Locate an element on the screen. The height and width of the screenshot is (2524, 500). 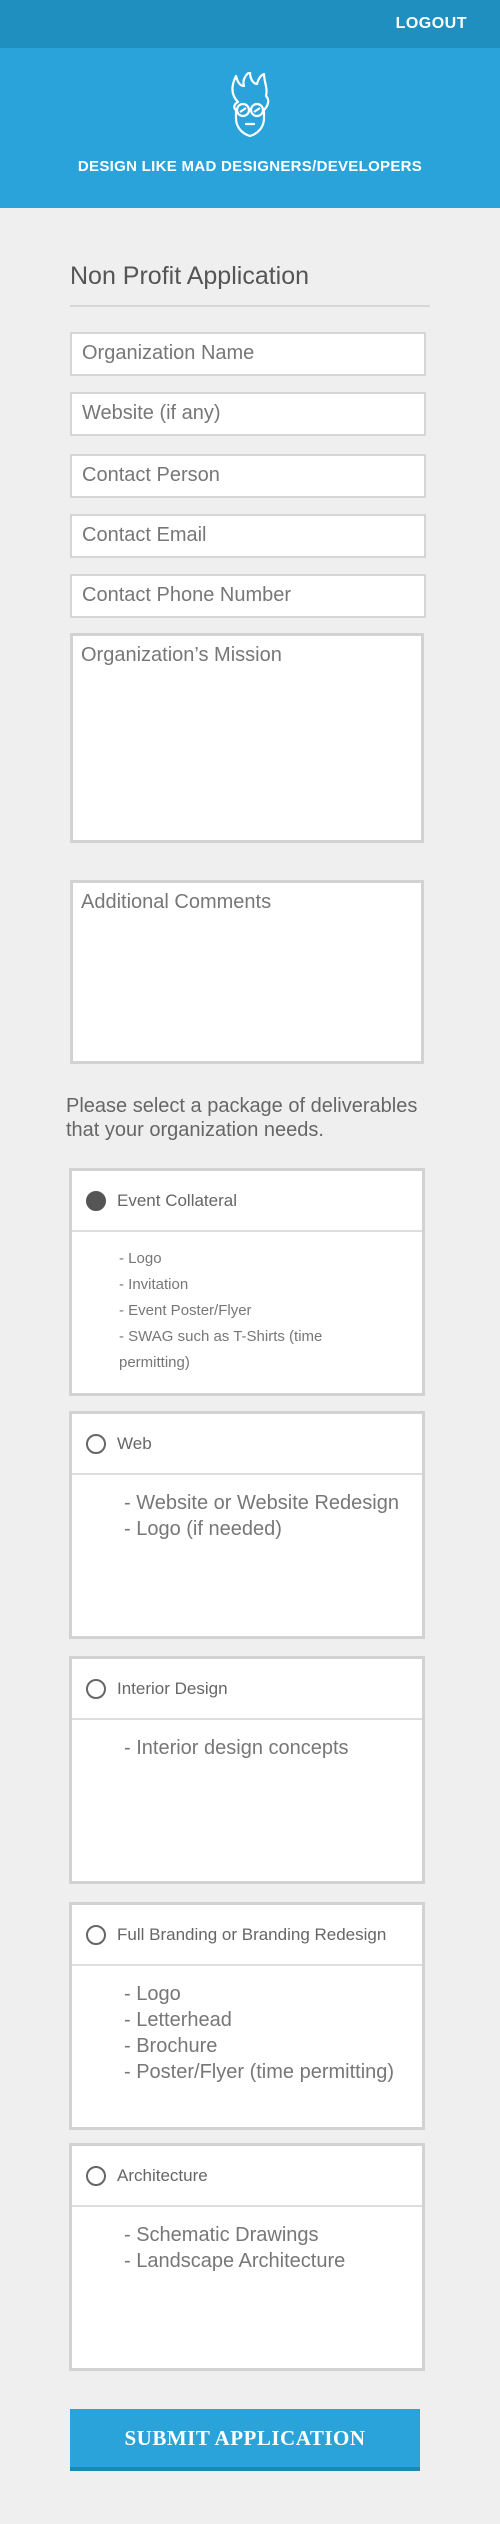
website-placeholder: Website (if any) is located at coordinates (151, 413).